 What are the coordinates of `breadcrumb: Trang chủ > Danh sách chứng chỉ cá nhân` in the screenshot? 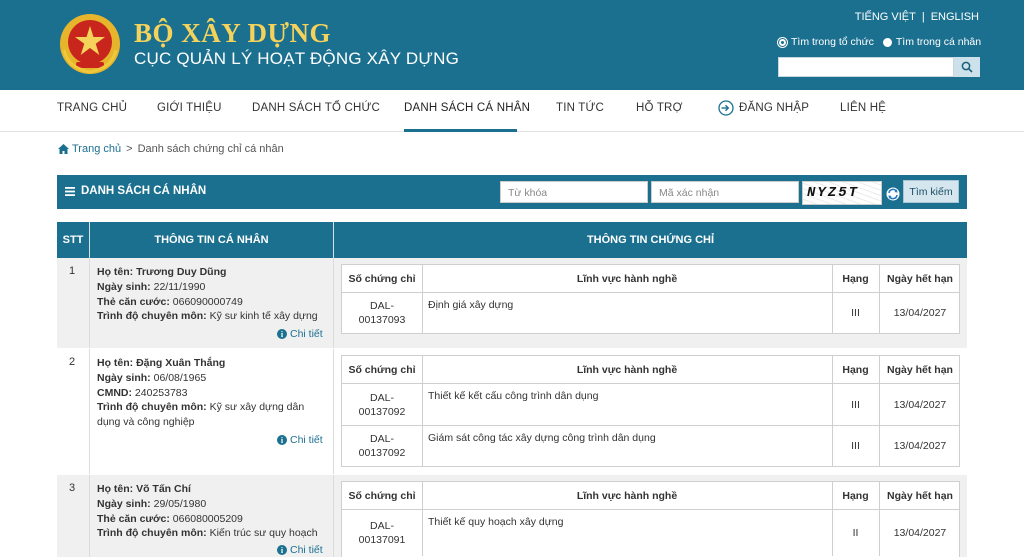 It's located at (171, 149).